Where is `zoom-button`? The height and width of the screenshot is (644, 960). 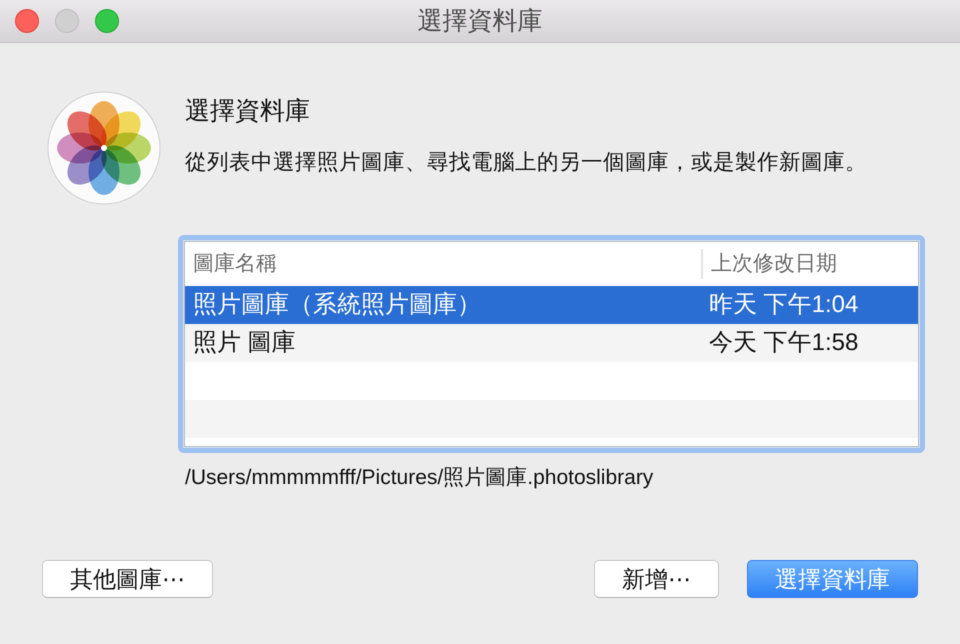 zoom-button is located at coordinates (107, 21).